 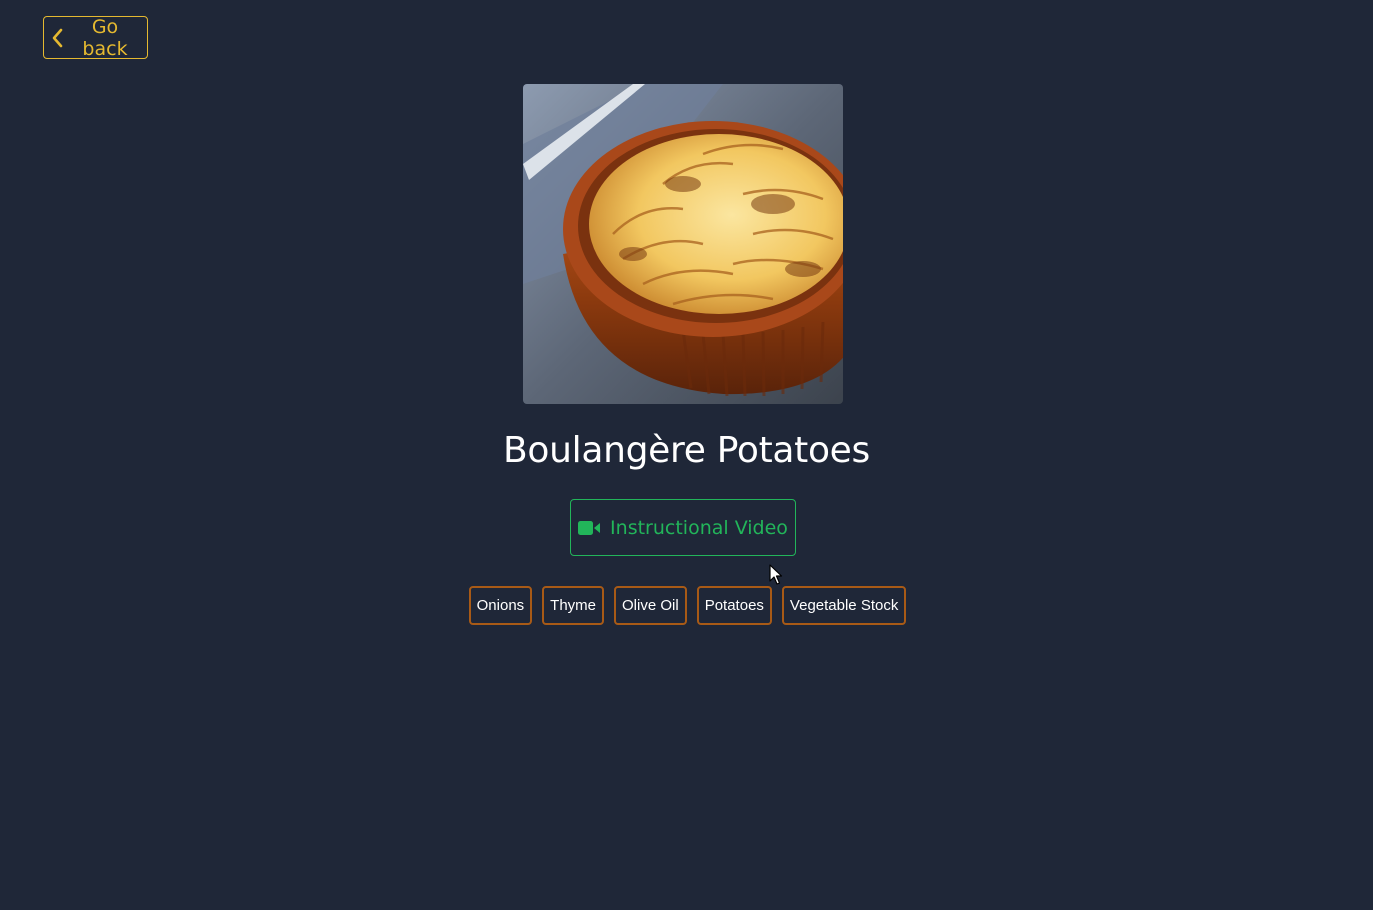 What do you see at coordinates (589, 528) in the screenshot?
I see `video-camera-icon` at bounding box center [589, 528].